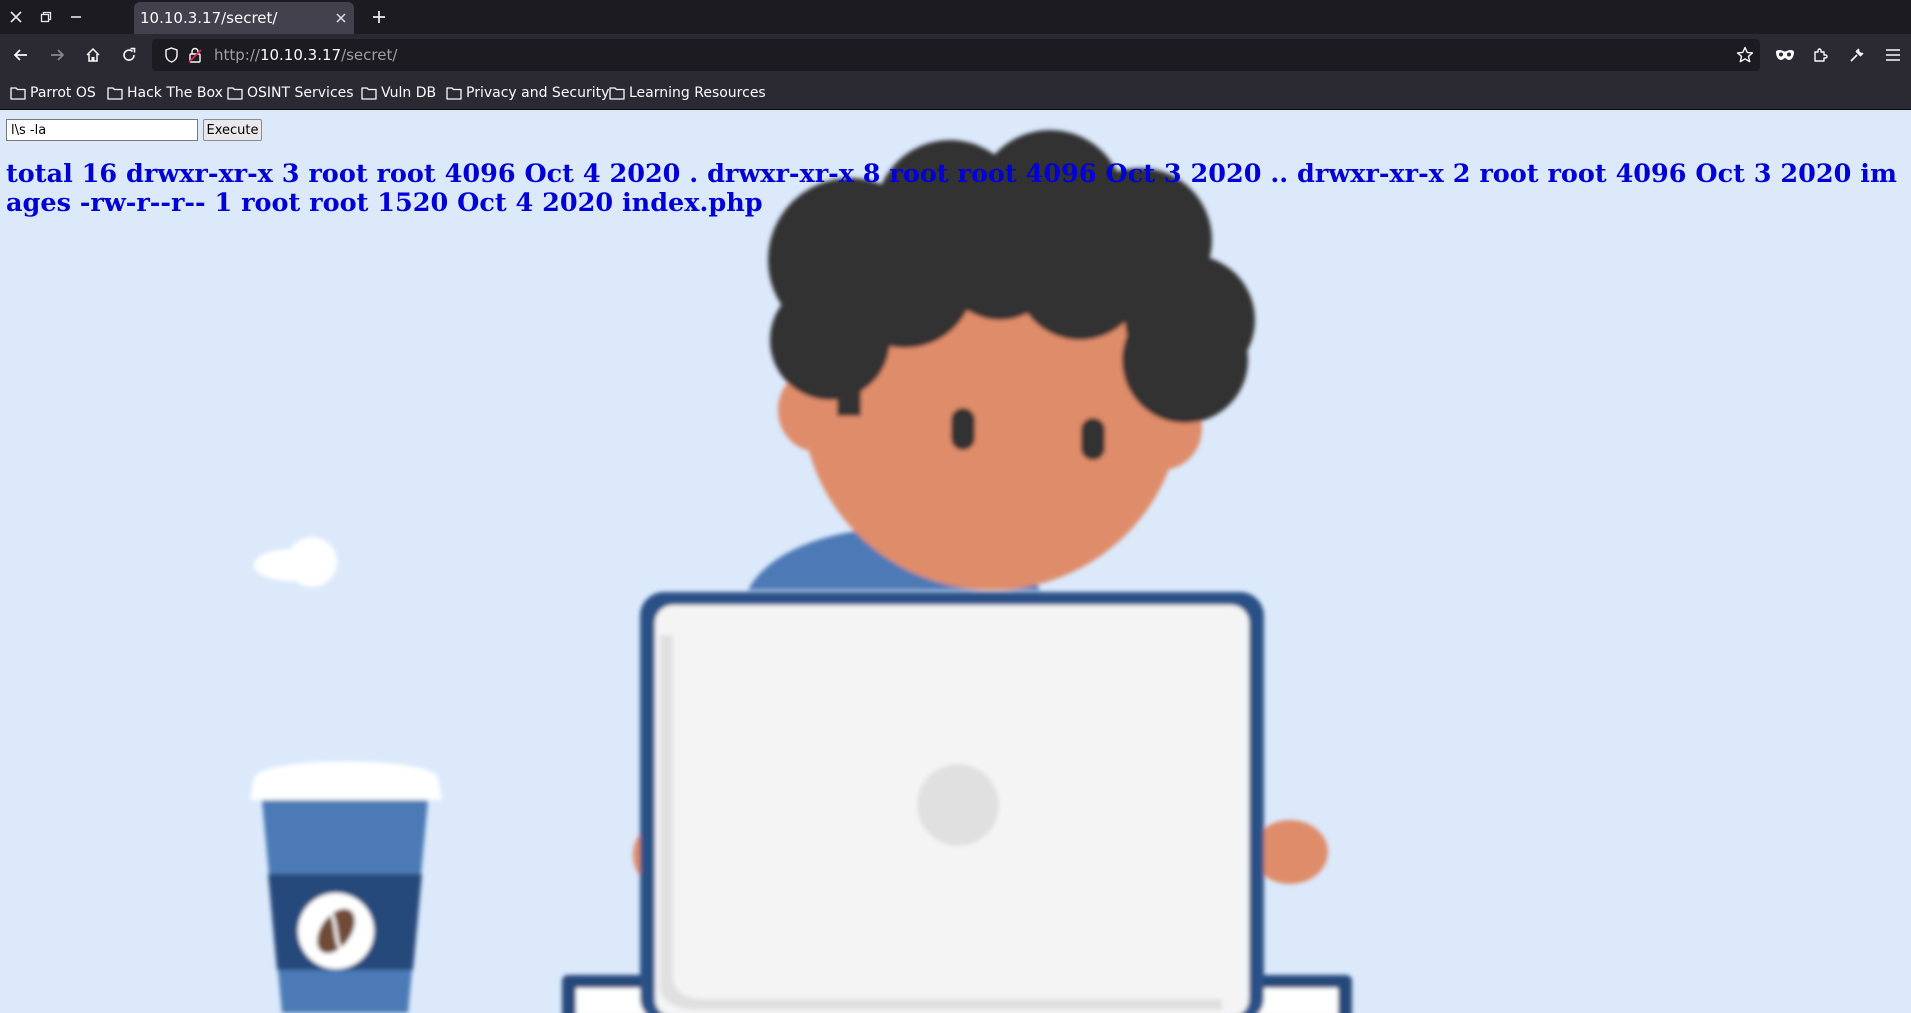  What do you see at coordinates (1745, 54) in the screenshot?
I see `star-icon` at bounding box center [1745, 54].